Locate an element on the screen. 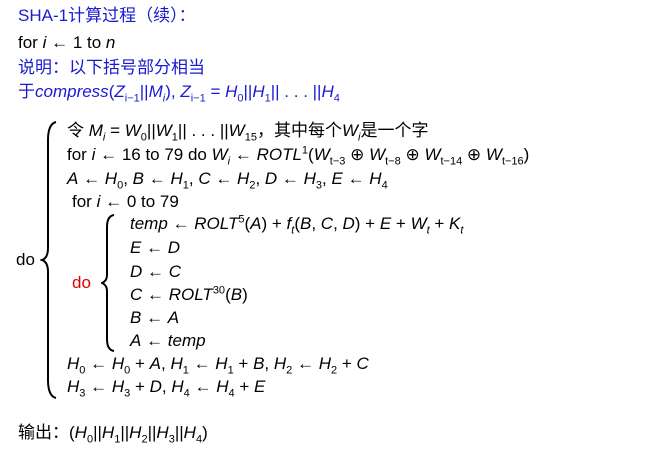  outer-brace is located at coordinates (50, 260).